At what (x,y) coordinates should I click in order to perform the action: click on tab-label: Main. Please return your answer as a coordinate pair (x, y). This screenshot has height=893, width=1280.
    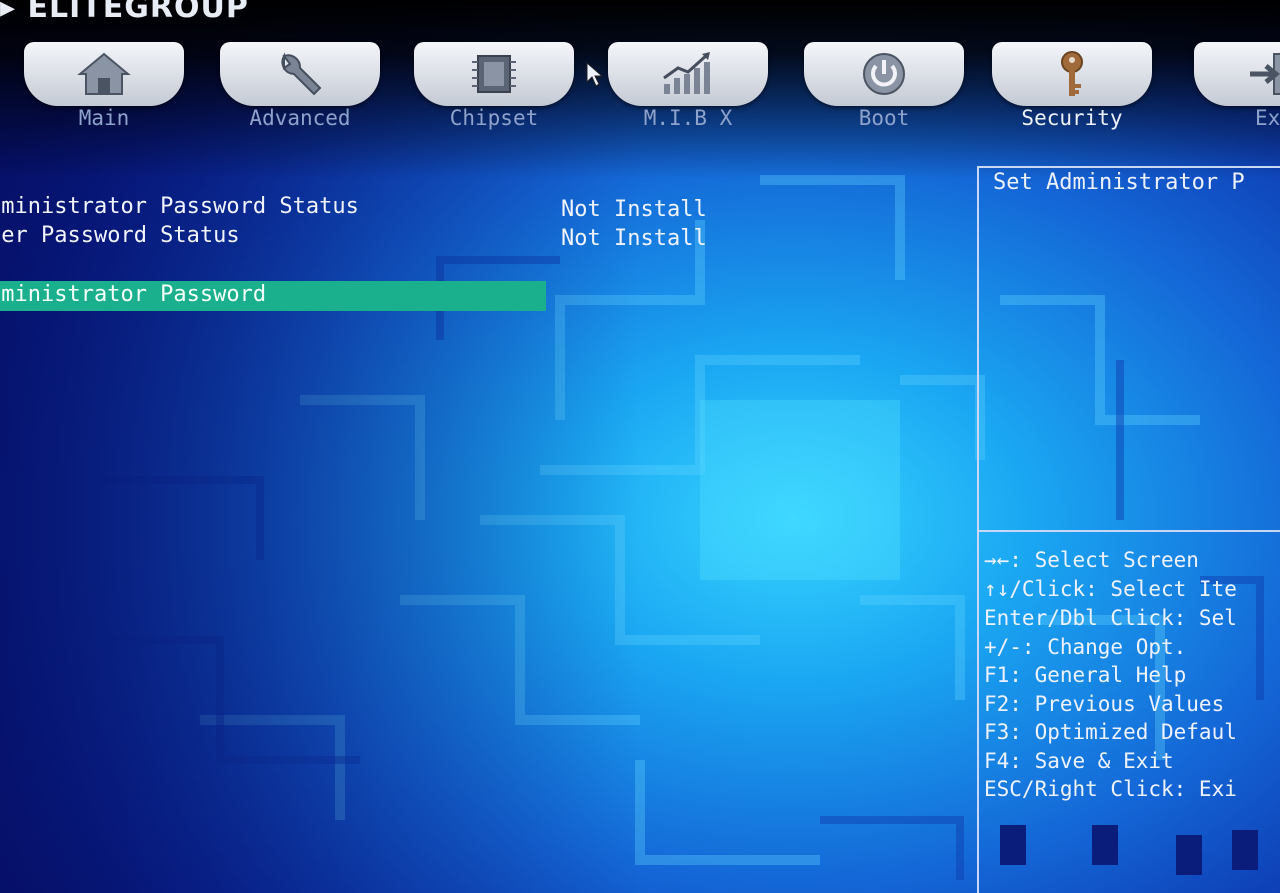
    Looking at the image, I should click on (104, 118).